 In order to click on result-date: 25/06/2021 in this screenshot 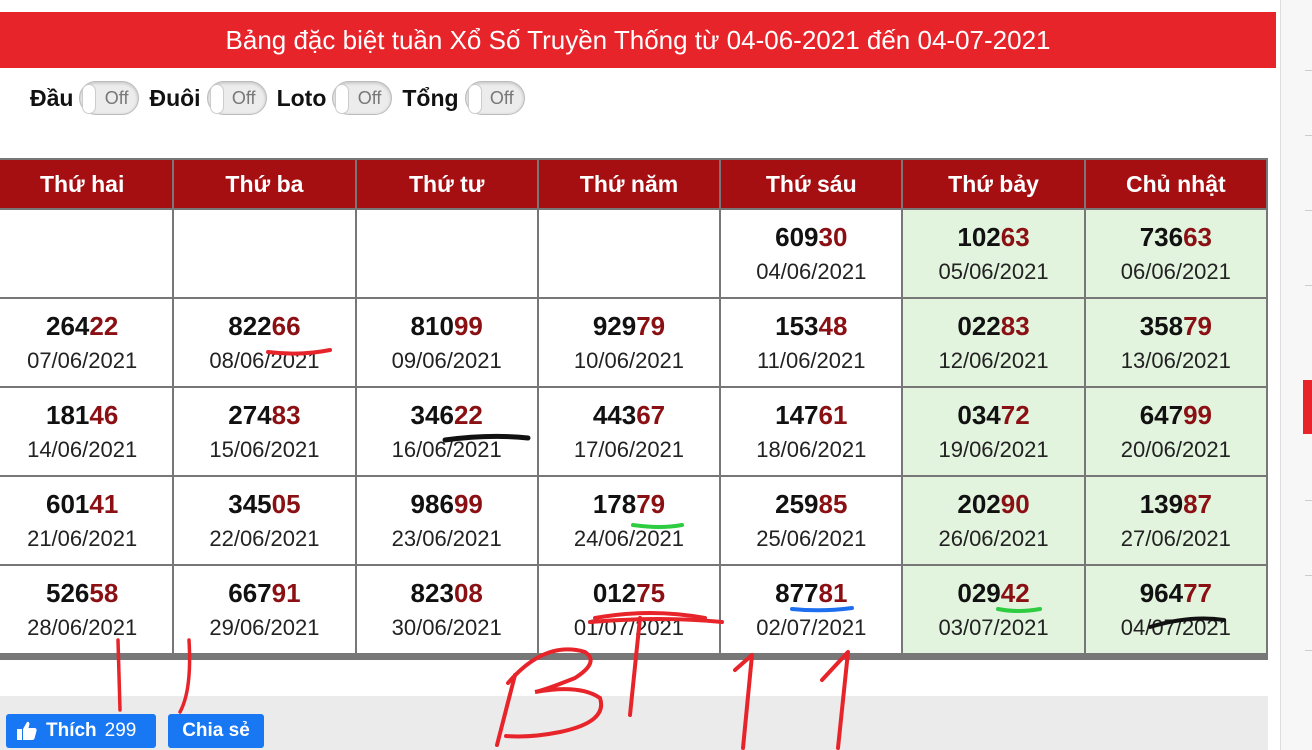, I will do `click(811, 538)`.